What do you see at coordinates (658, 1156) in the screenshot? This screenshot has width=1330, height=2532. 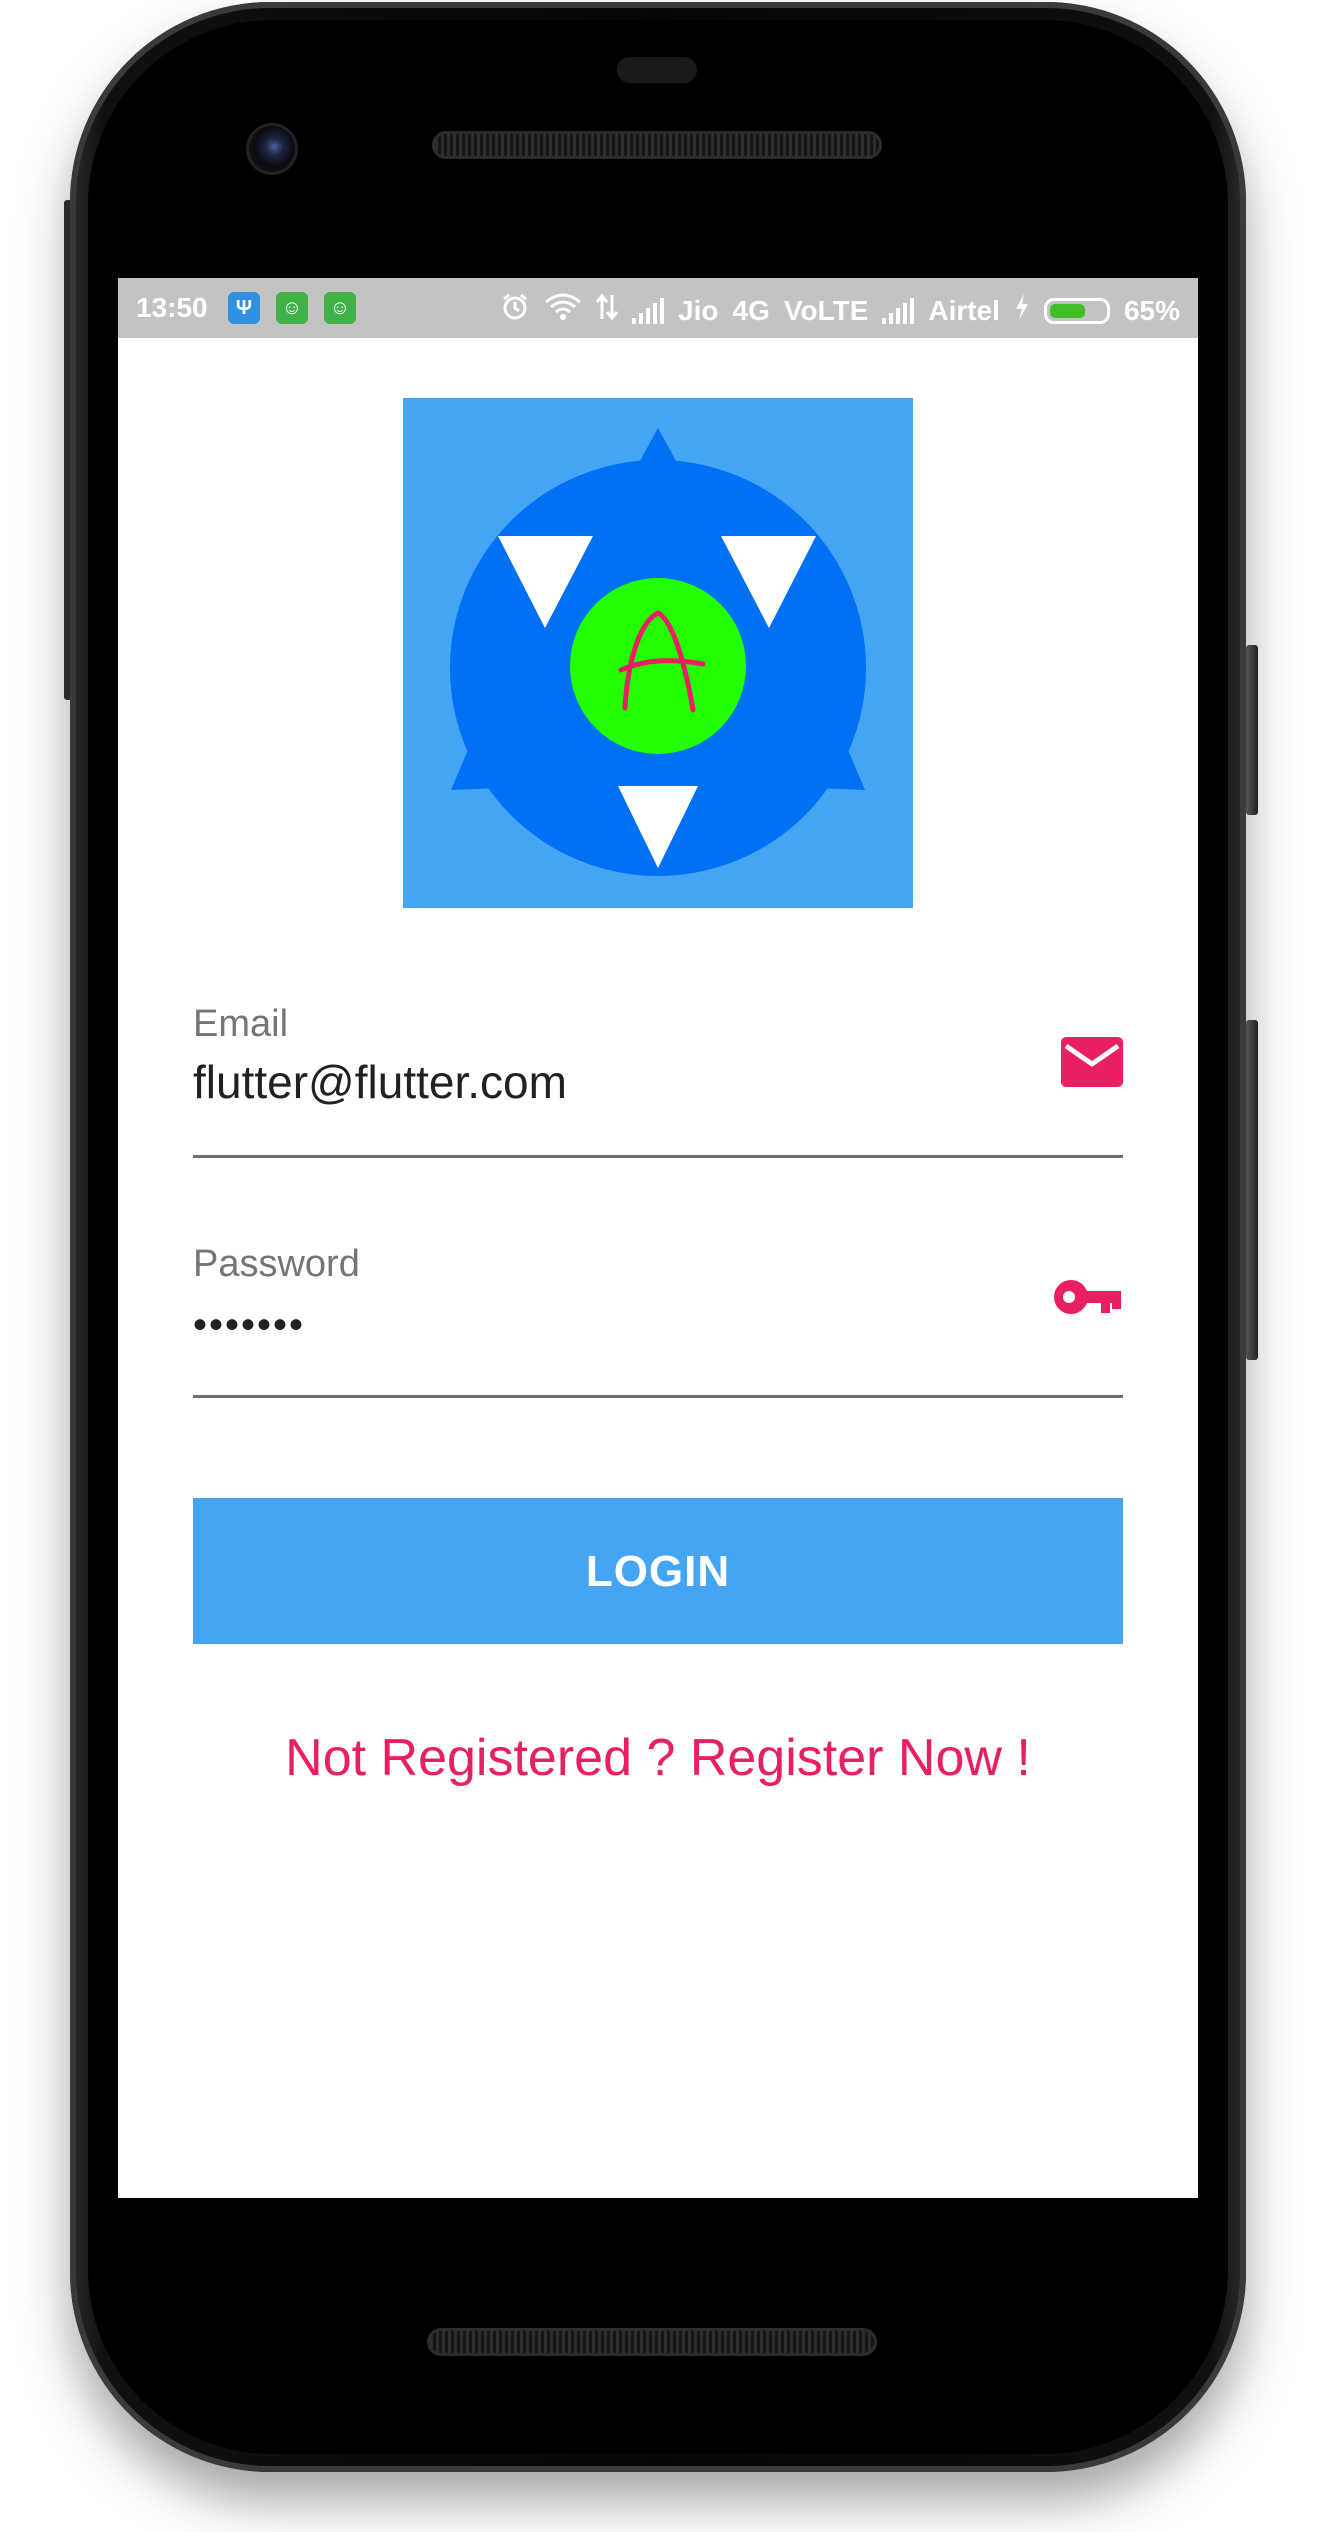 I see `email-underline` at bounding box center [658, 1156].